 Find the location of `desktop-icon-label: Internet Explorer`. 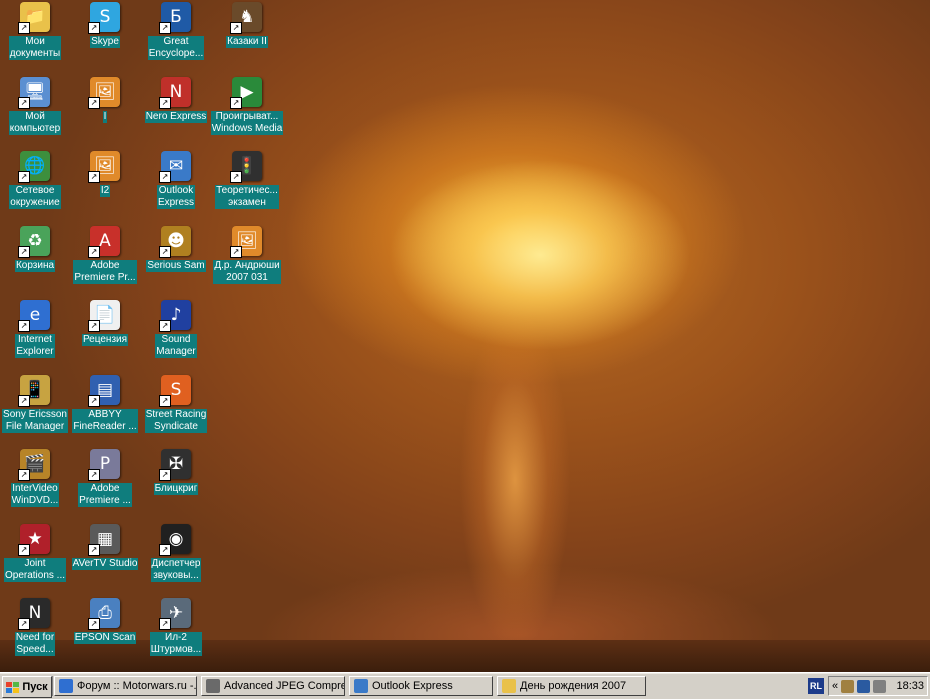

desktop-icon-label: Internet Explorer is located at coordinates (35, 346).